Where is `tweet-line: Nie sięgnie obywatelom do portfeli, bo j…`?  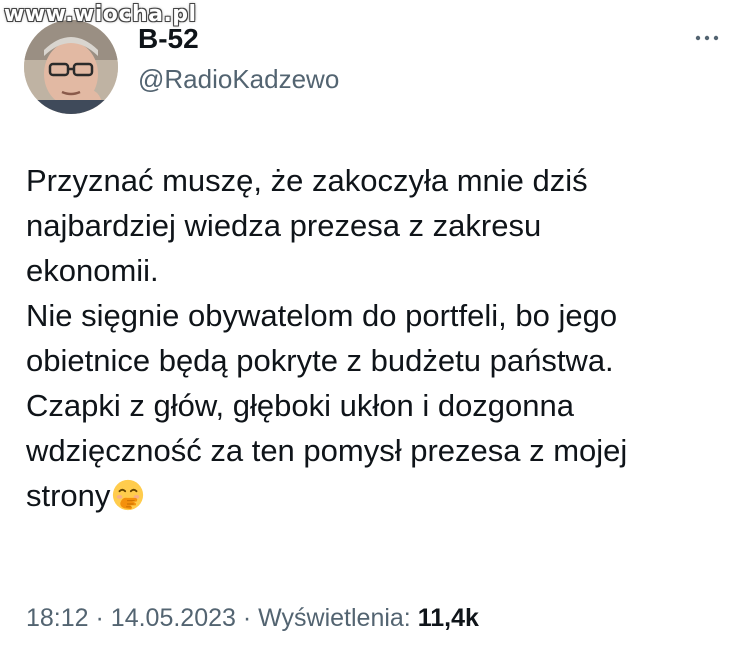 tweet-line: Nie sięgnie obywatelom do portfeli, bo j… is located at coordinates (322, 315).